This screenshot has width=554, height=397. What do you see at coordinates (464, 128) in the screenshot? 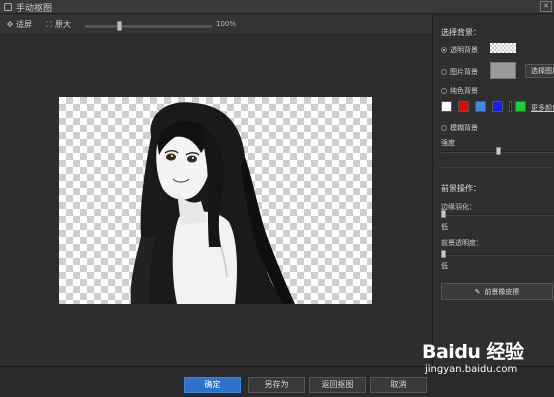
I see `radio-blur-label: 模糊背景` at bounding box center [464, 128].